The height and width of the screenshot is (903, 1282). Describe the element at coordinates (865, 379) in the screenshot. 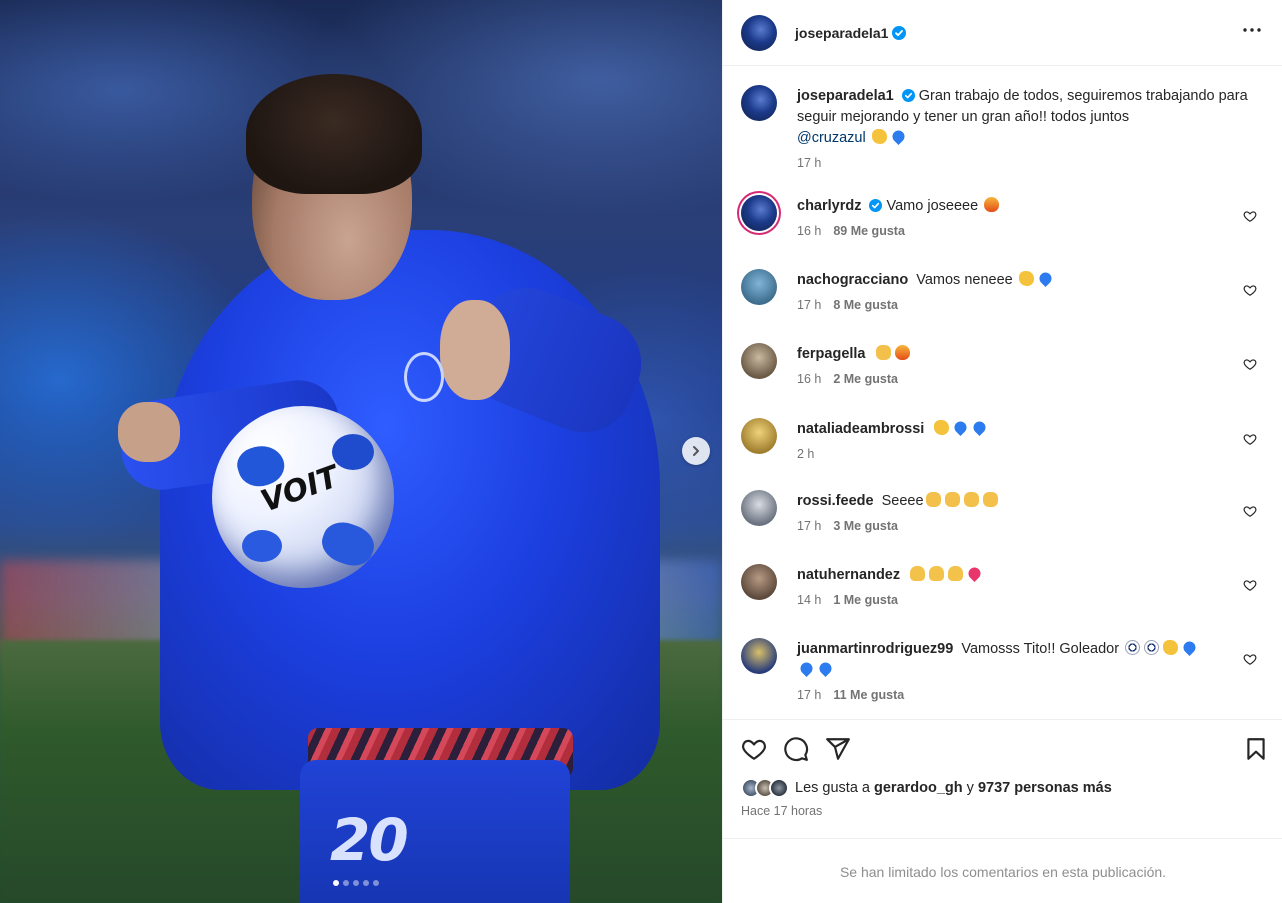

I see `comment-likes: 2 Me gusta` at that location.